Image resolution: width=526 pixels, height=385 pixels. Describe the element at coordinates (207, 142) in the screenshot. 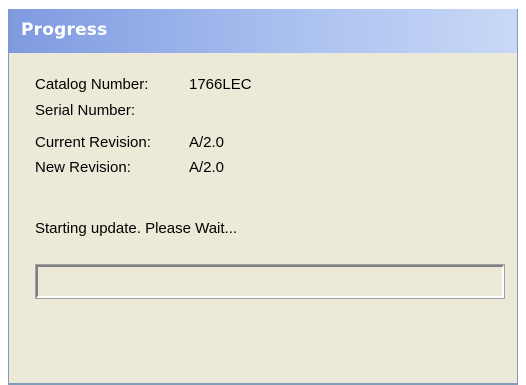

I see `current-revision-value: A/2.0` at that location.